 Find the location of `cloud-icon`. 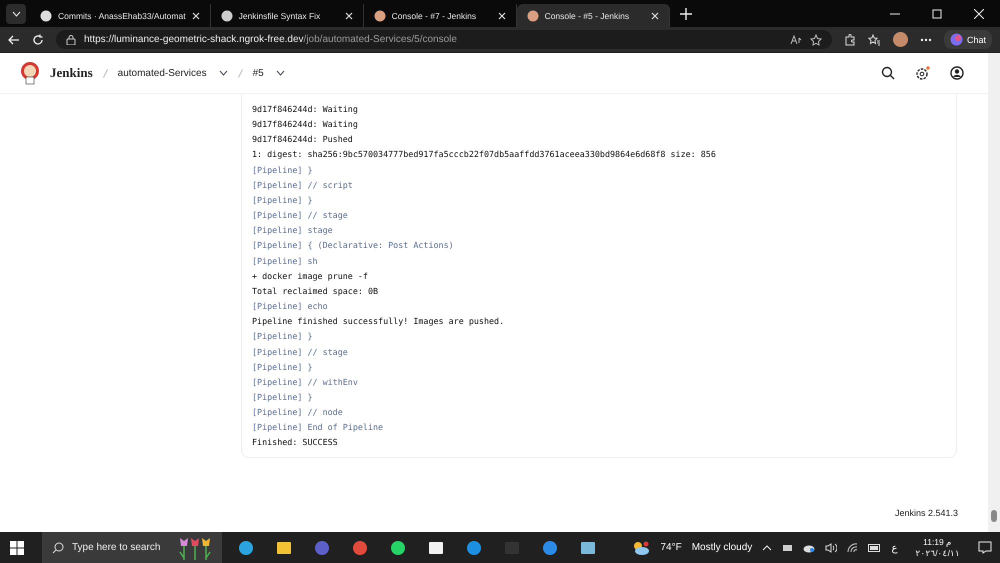

cloud-icon is located at coordinates (809, 547).